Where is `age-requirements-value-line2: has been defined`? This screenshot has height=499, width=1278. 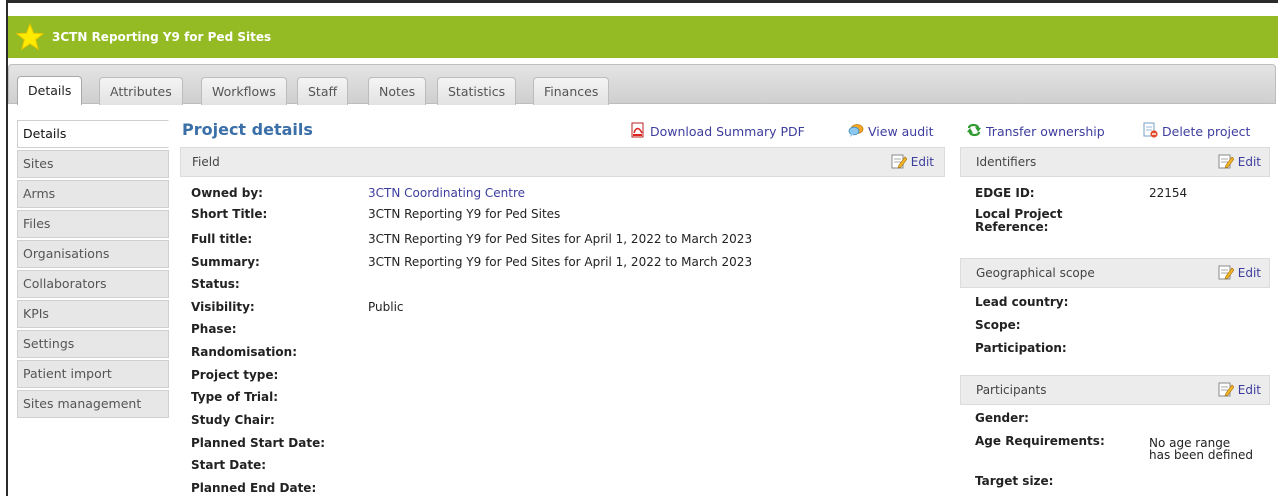 age-requirements-value-line2: has been defined is located at coordinates (1201, 455).